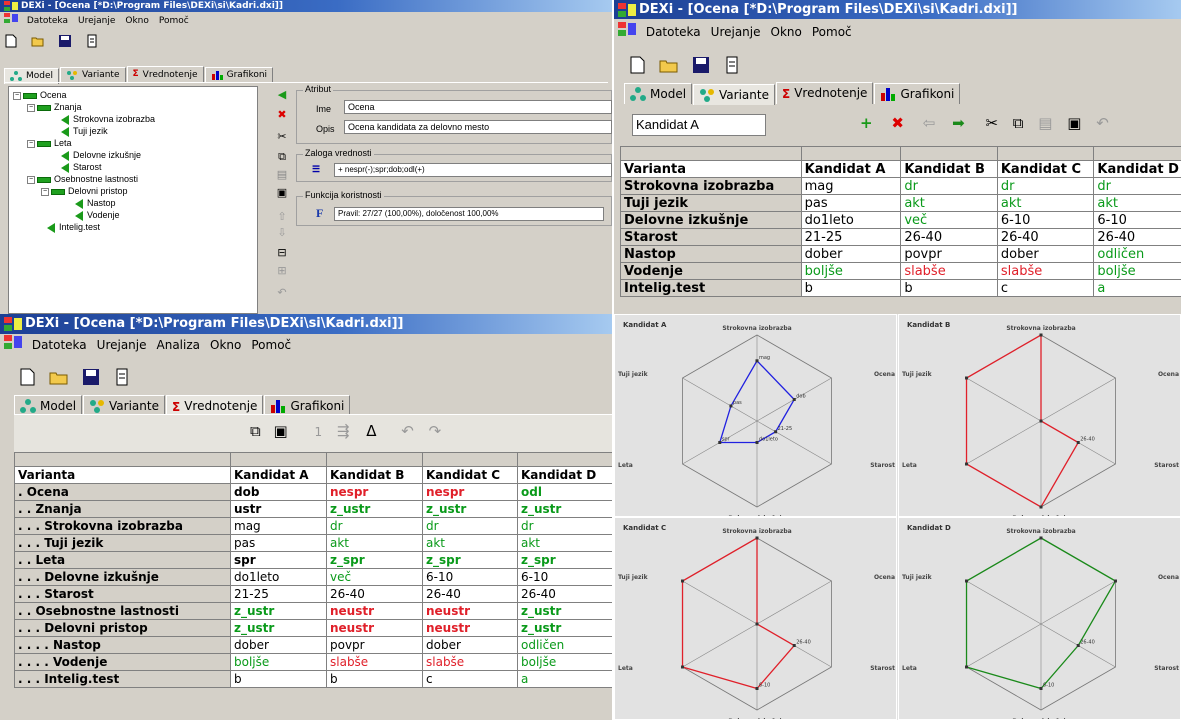  Describe the element at coordinates (84, 131) in the screenshot. I see `tree-node: Tuji jezik` at that location.